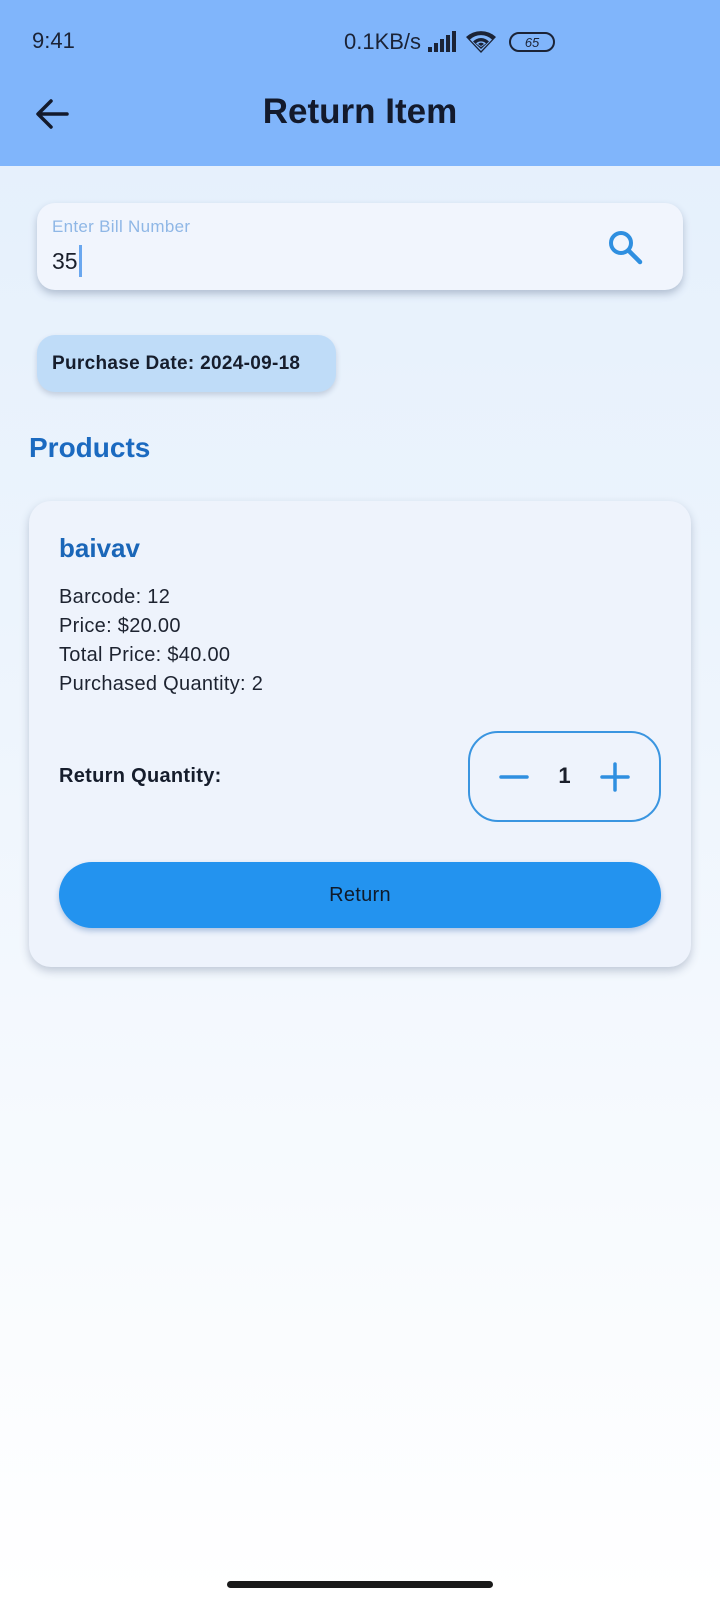 This screenshot has width=720, height=1600. What do you see at coordinates (161, 684) in the screenshot?
I see `product-purchased-quantity: Purchased Quantity: 2` at bounding box center [161, 684].